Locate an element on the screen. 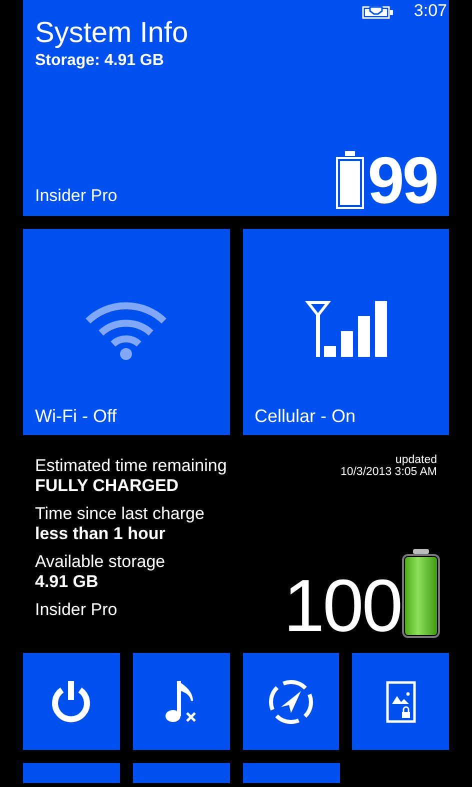 The image size is (472, 787). clock-time: 3:07 is located at coordinates (430, 11).